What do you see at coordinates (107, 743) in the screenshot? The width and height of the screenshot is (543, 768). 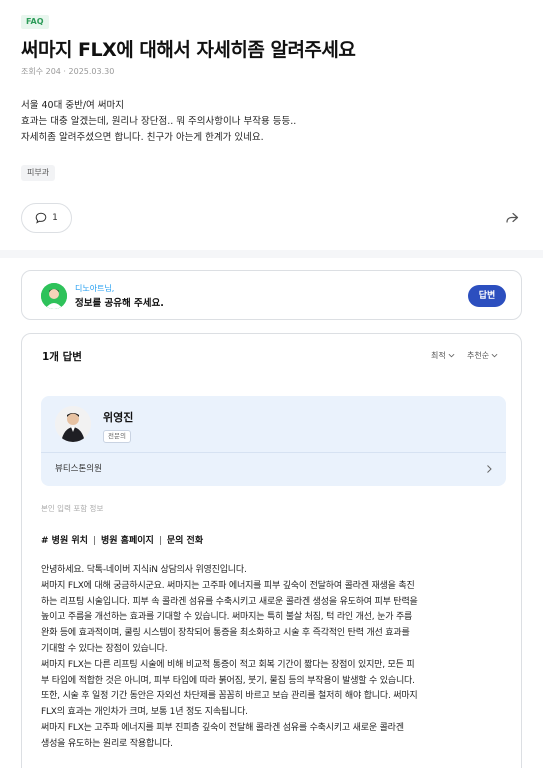 I see `answer-line: 생성을 유도하는 원리로 작용합니다.` at bounding box center [107, 743].